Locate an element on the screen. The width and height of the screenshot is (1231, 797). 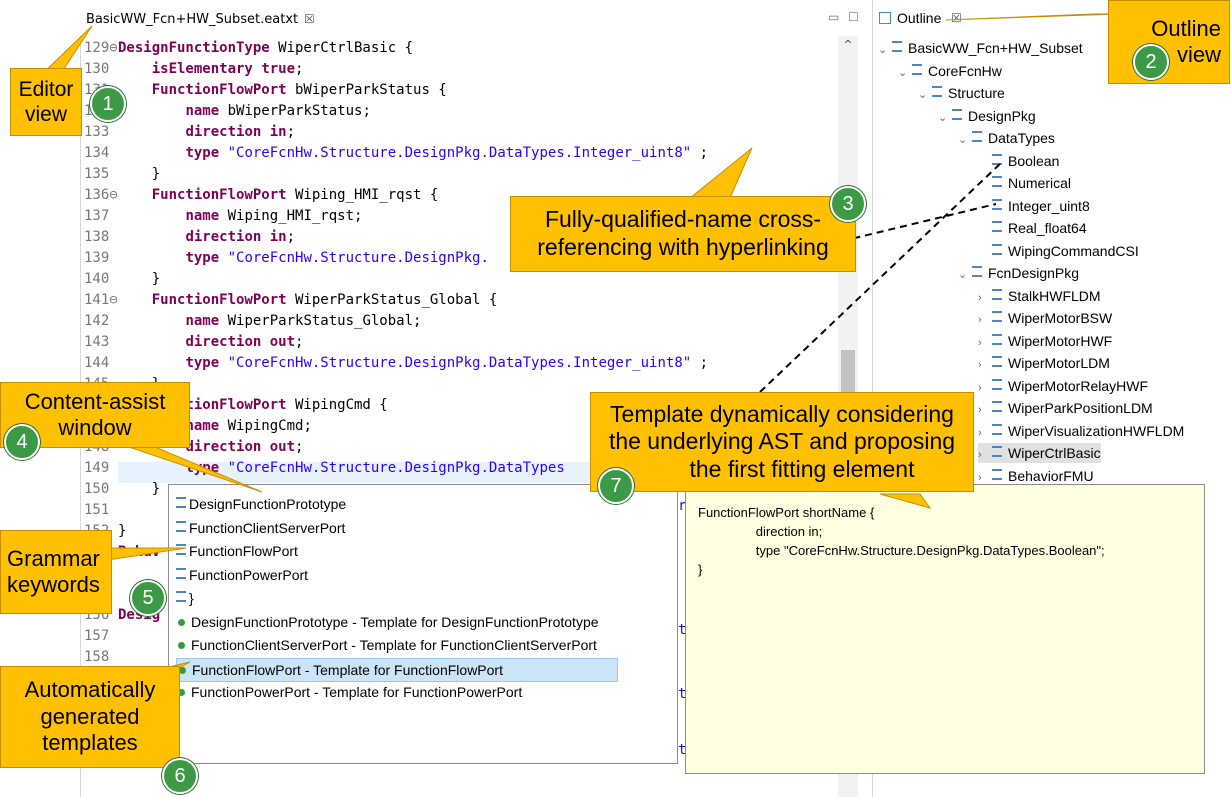
callout-grammar-keywords: Grammar keywords is located at coordinates (56, 572).